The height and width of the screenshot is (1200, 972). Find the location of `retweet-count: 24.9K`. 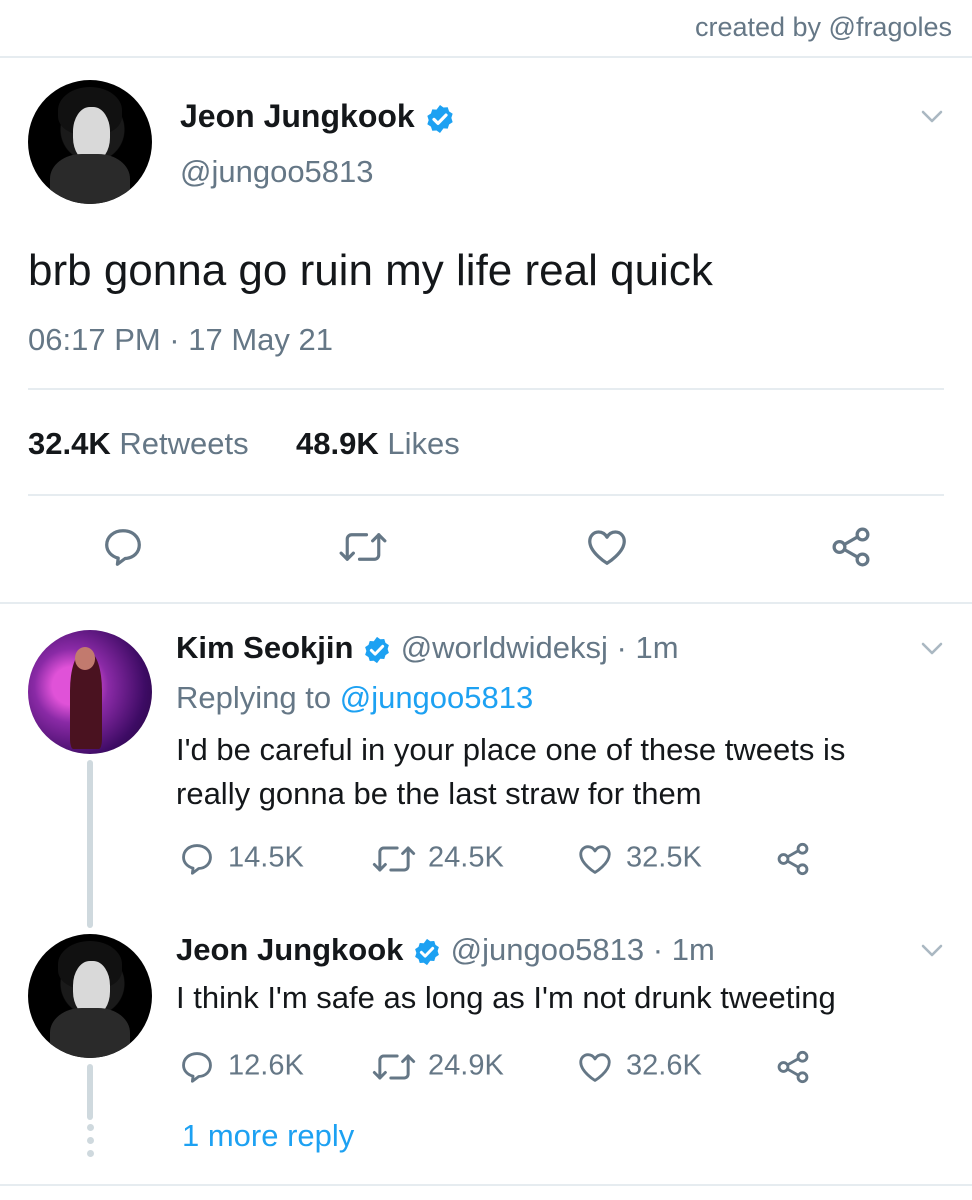

retweet-count: 24.9K is located at coordinates (466, 1065).